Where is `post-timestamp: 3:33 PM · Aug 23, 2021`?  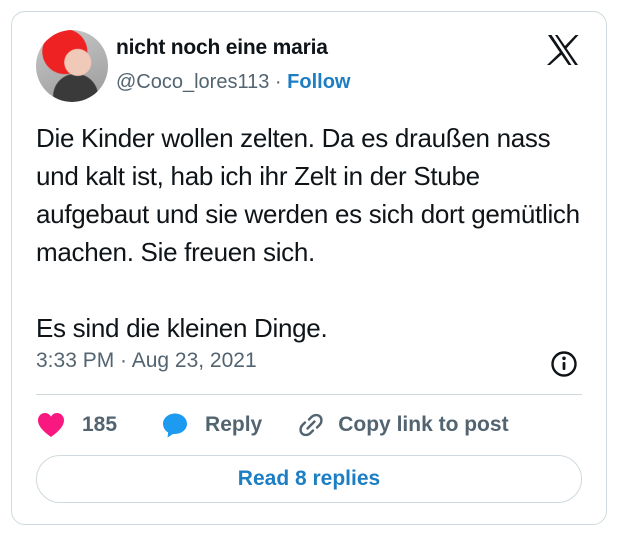 post-timestamp: 3:33 PM · Aug 23, 2021 is located at coordinates (146, 361).